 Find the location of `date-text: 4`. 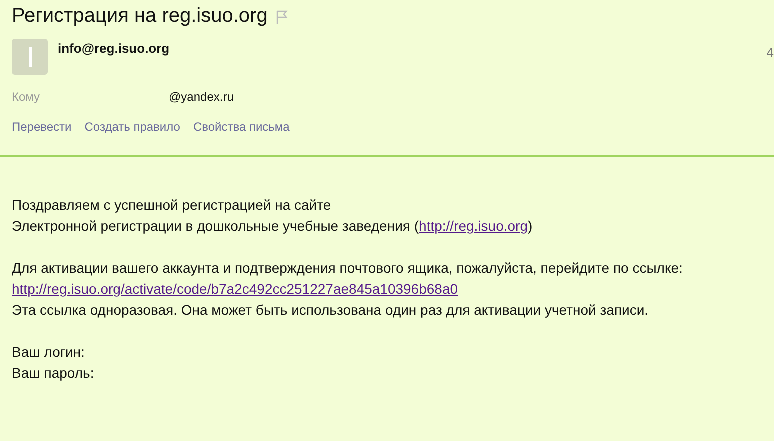

date-text: 4 is located at coordinates (770, 52).